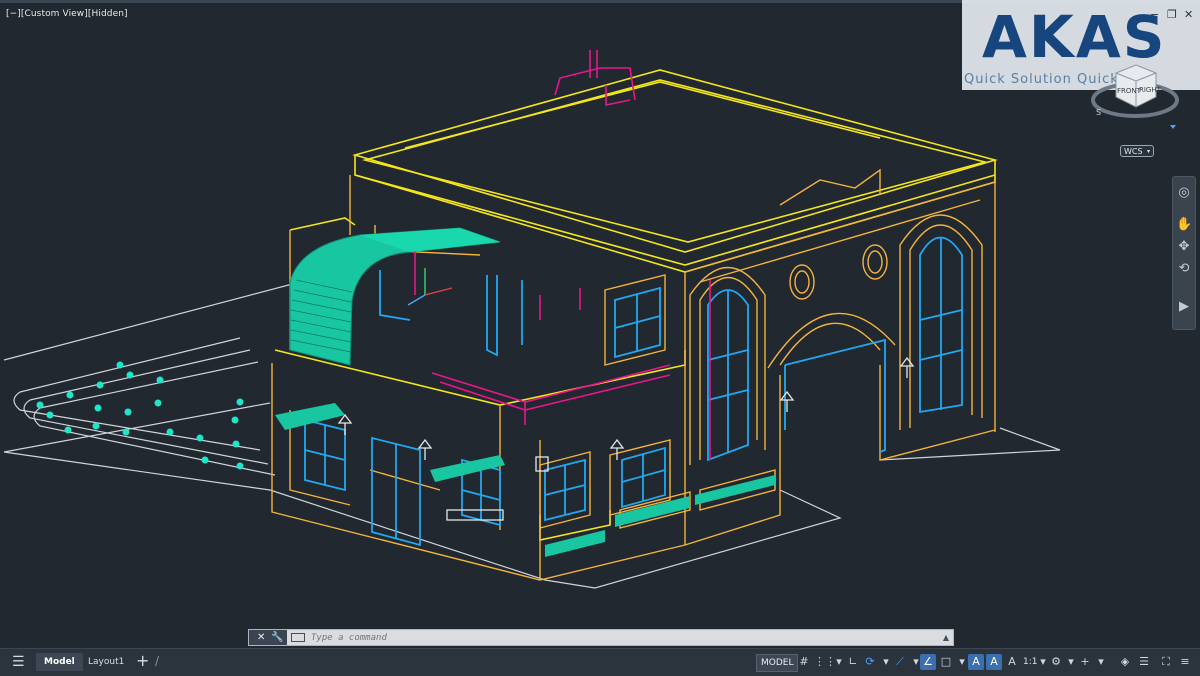  Describe the element at coordinates (1098, 112) in the screenshot. I see `compass-south-label: S` at that location.